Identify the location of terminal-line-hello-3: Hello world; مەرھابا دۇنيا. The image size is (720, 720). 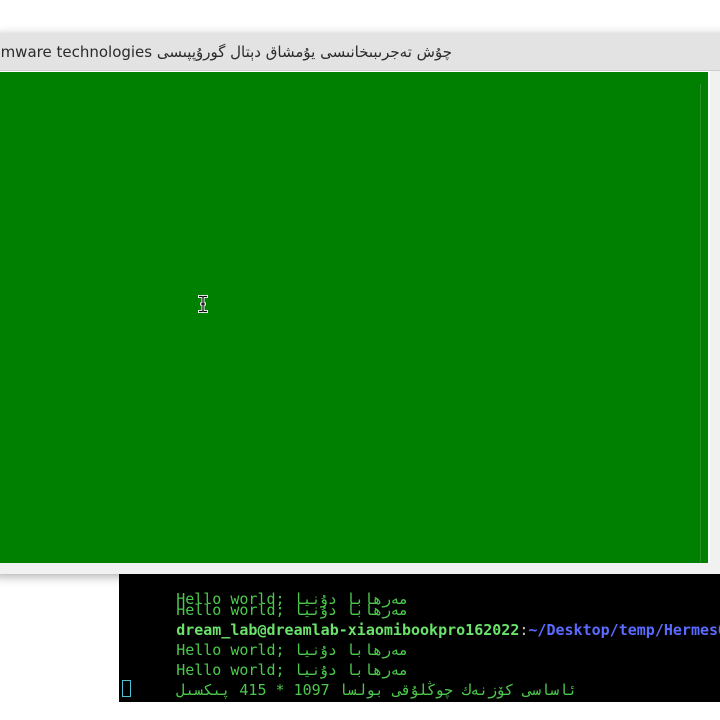
(292, 670).